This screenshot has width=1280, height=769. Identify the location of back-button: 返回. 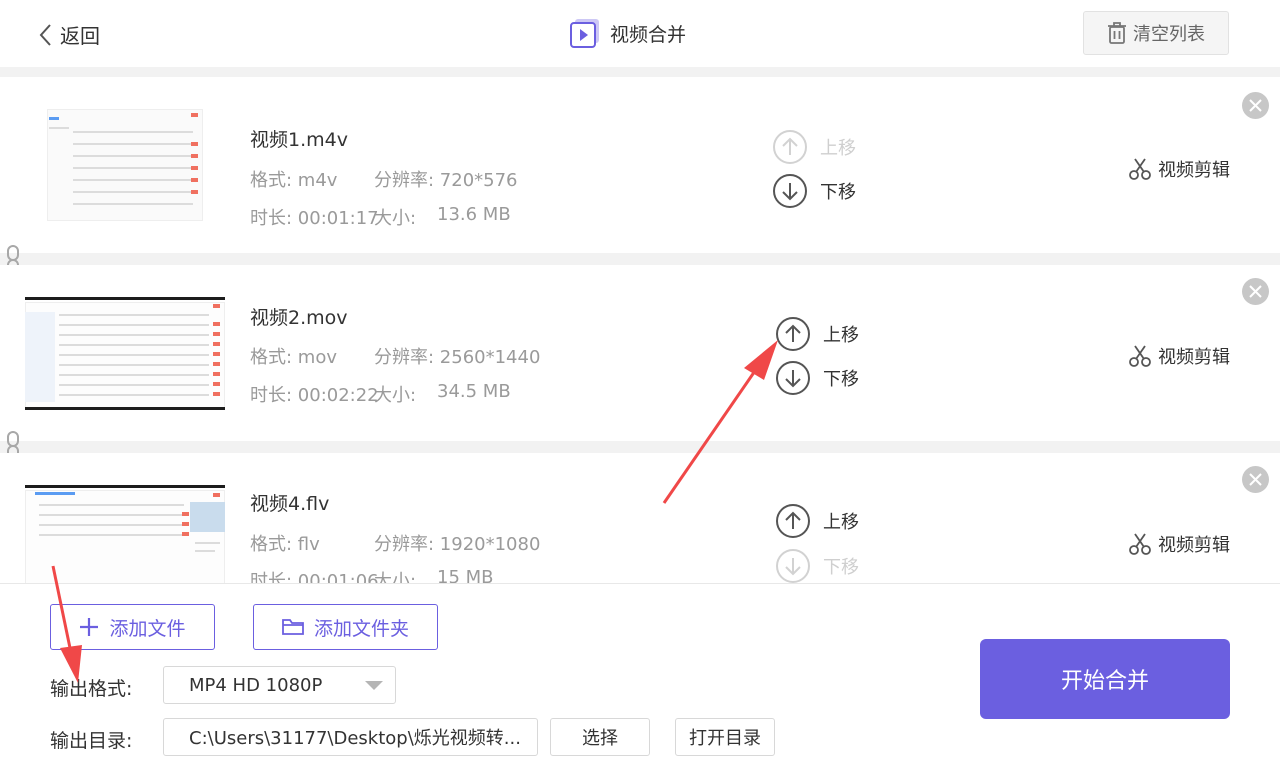
(69, 34).